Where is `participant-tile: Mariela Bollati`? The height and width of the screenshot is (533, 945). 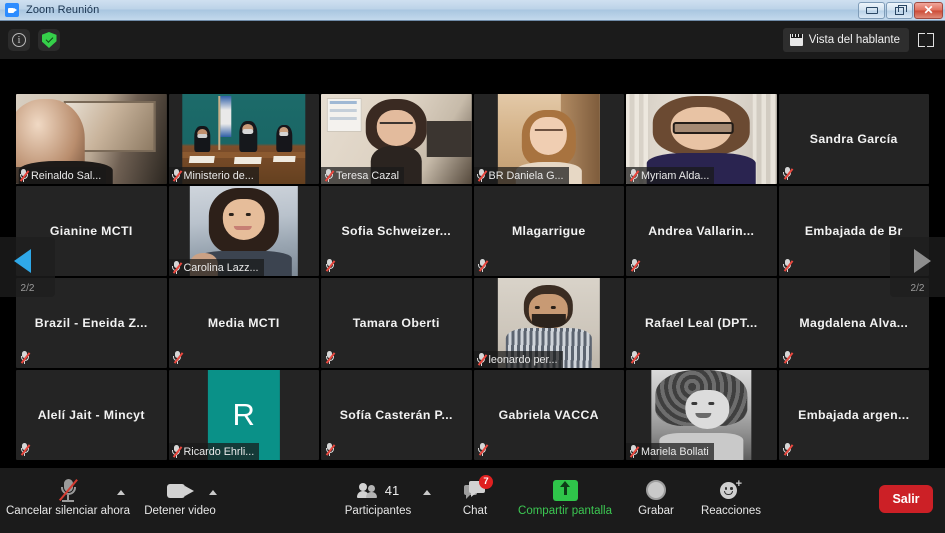
participant-tile: Mariela Bollati is located at coordinates (701, 415).